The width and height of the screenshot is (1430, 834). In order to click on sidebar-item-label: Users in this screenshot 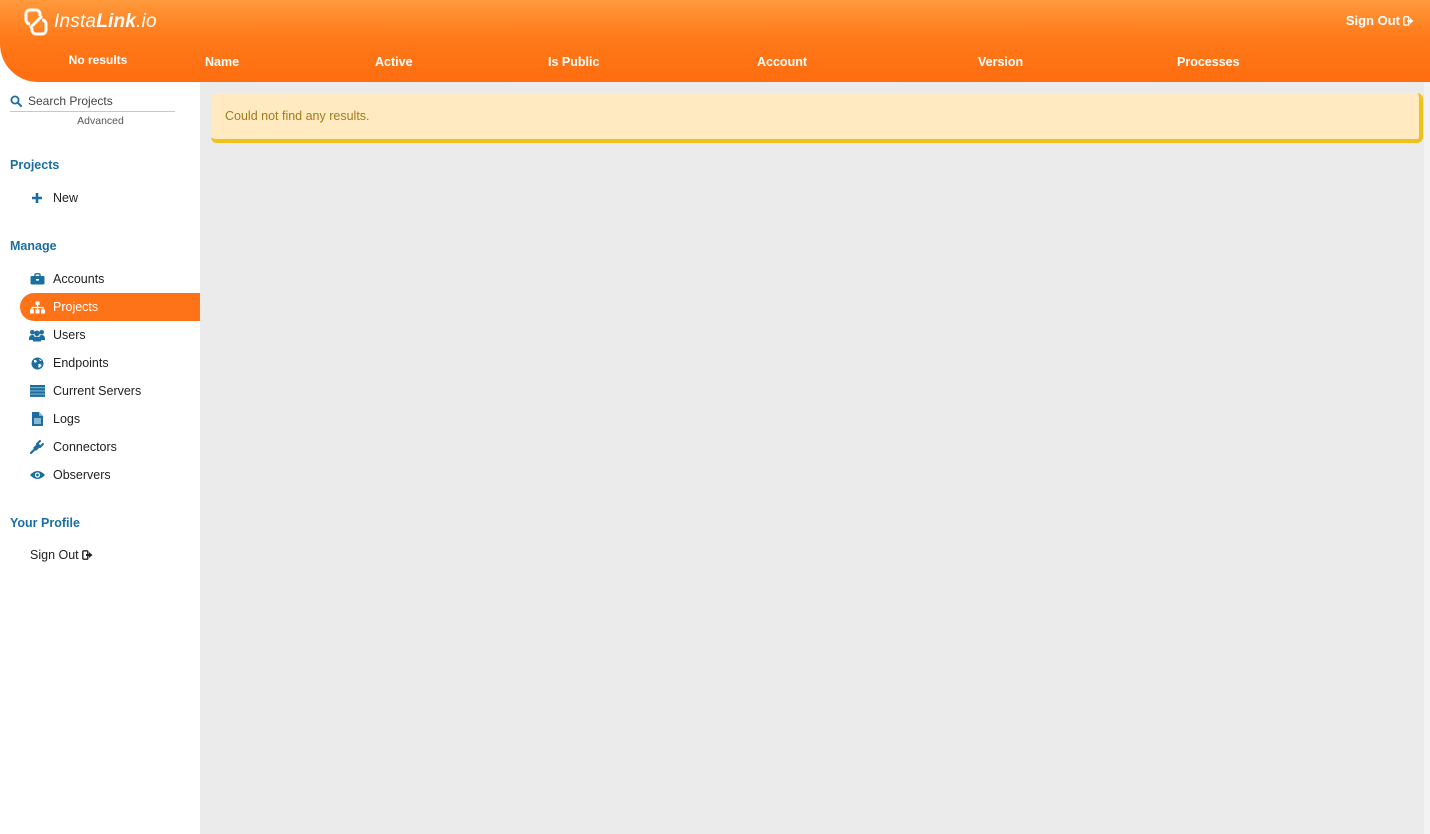, I will do `click(69, 335)`.